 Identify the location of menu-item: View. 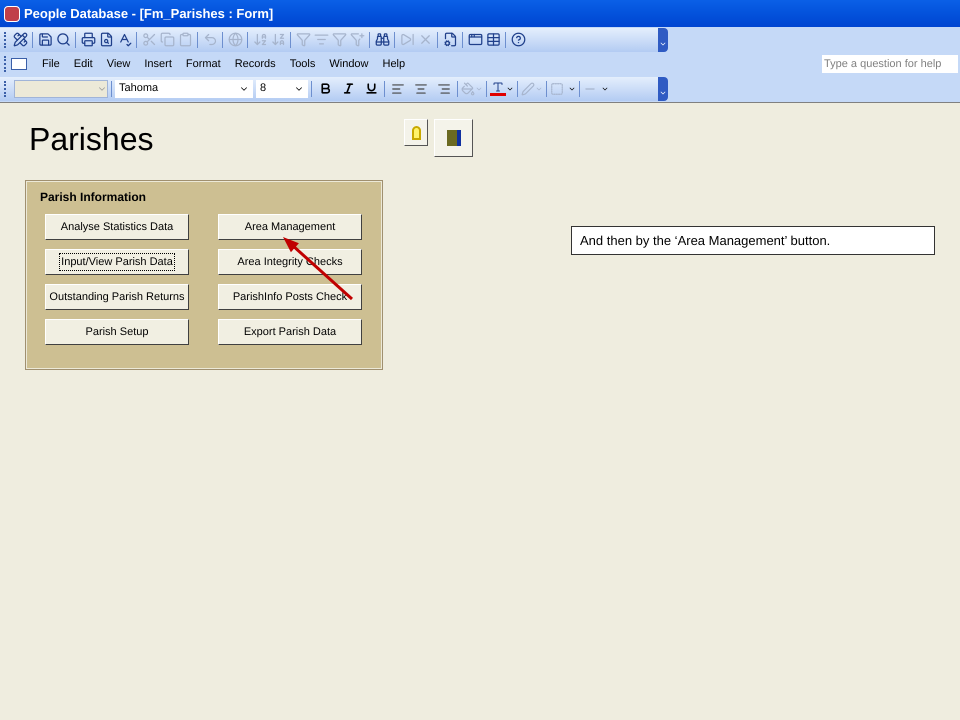
(119, 64).